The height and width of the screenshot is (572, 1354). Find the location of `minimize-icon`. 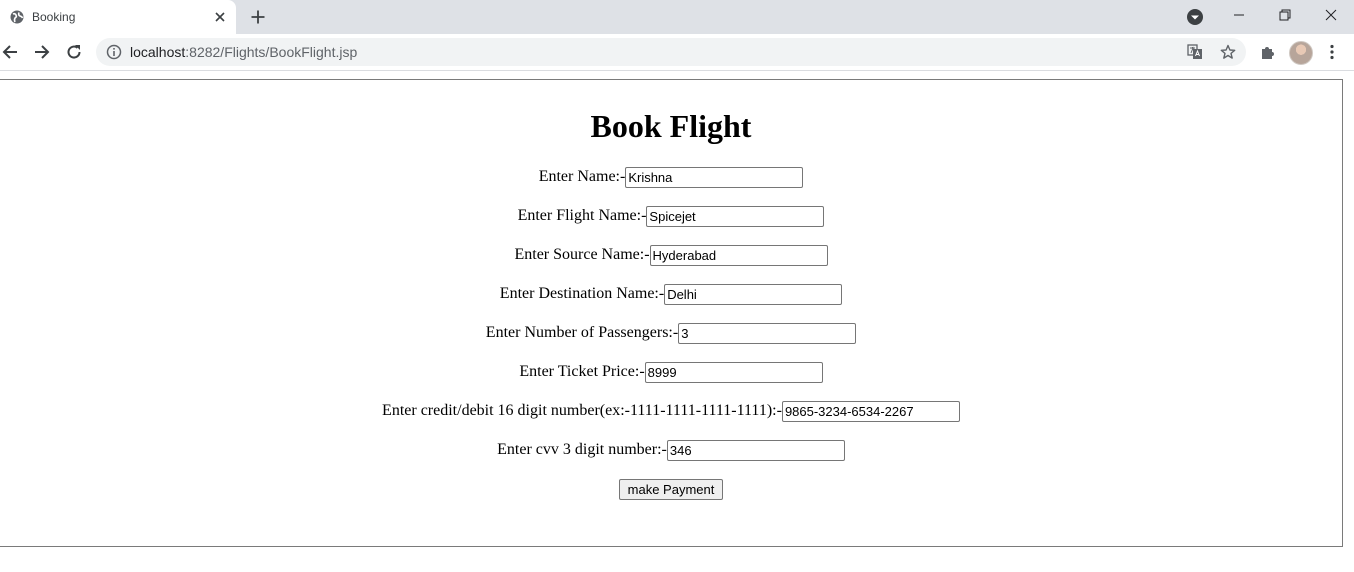

minimize-icon is located at coordinates (1239, 15).